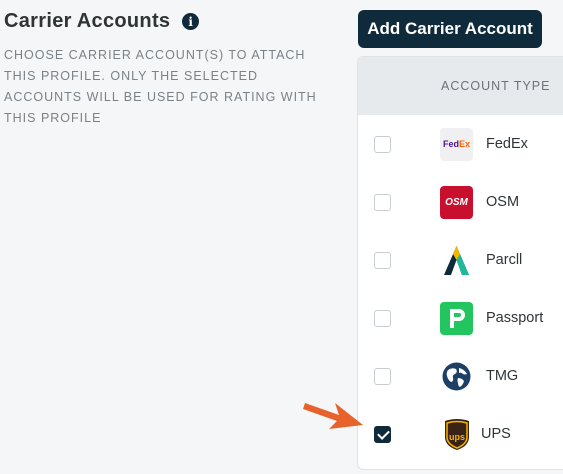 The width and height of the screenshot is (563, 474). I want to click on osm-logo-icon: OSM, so click(456, 202).